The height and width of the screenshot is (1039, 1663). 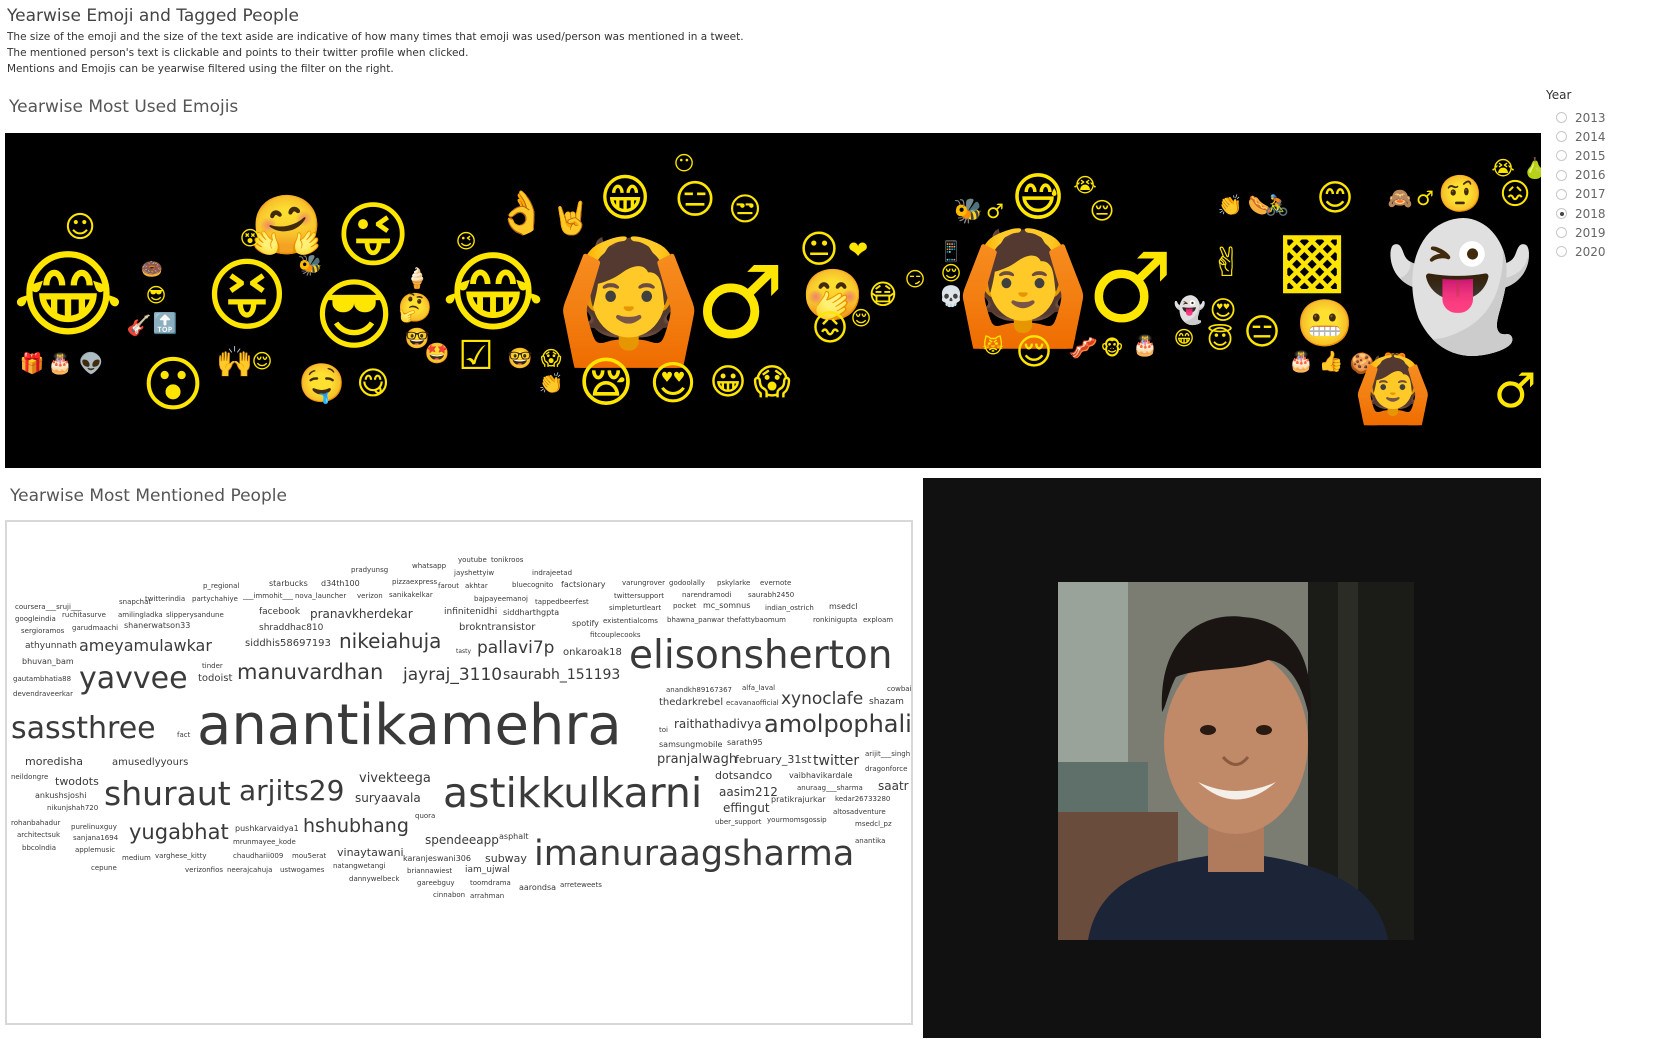 I want to click on mention-link: raithathadivya, so click(x=717, y=724).